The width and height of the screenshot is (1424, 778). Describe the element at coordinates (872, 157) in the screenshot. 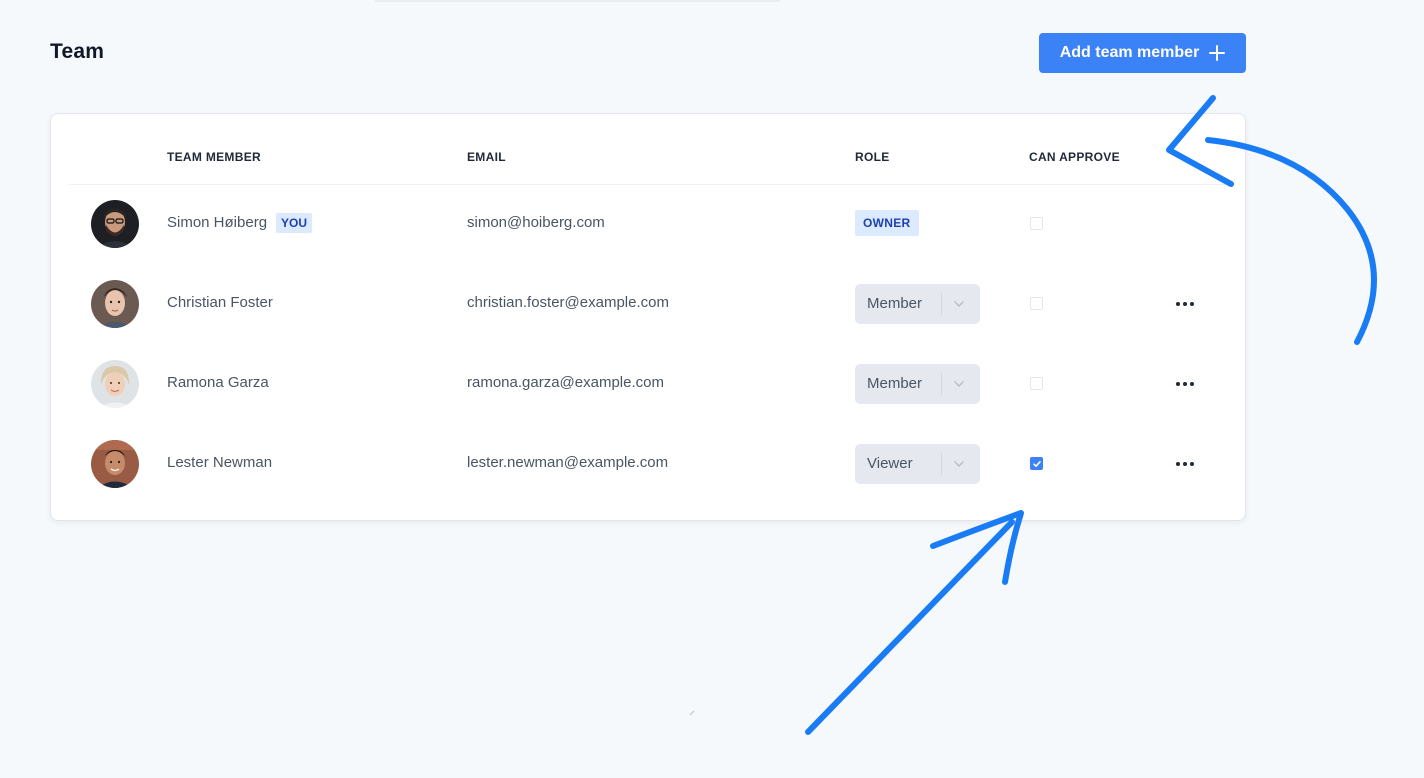

I see `column-header-role: ROLE` at that location.